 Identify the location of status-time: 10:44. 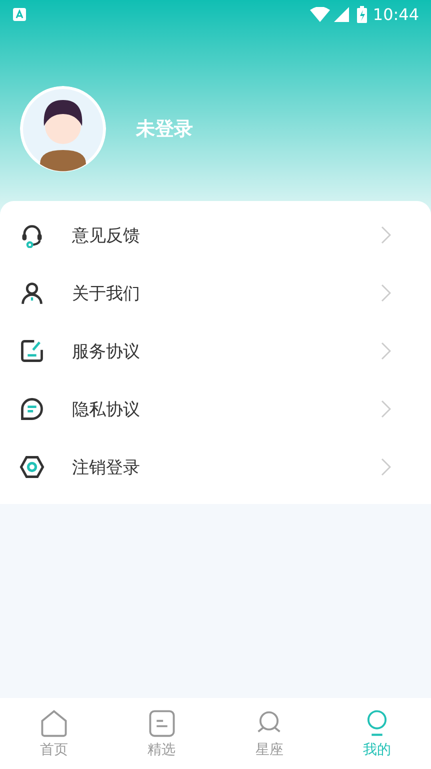
(395, 14).